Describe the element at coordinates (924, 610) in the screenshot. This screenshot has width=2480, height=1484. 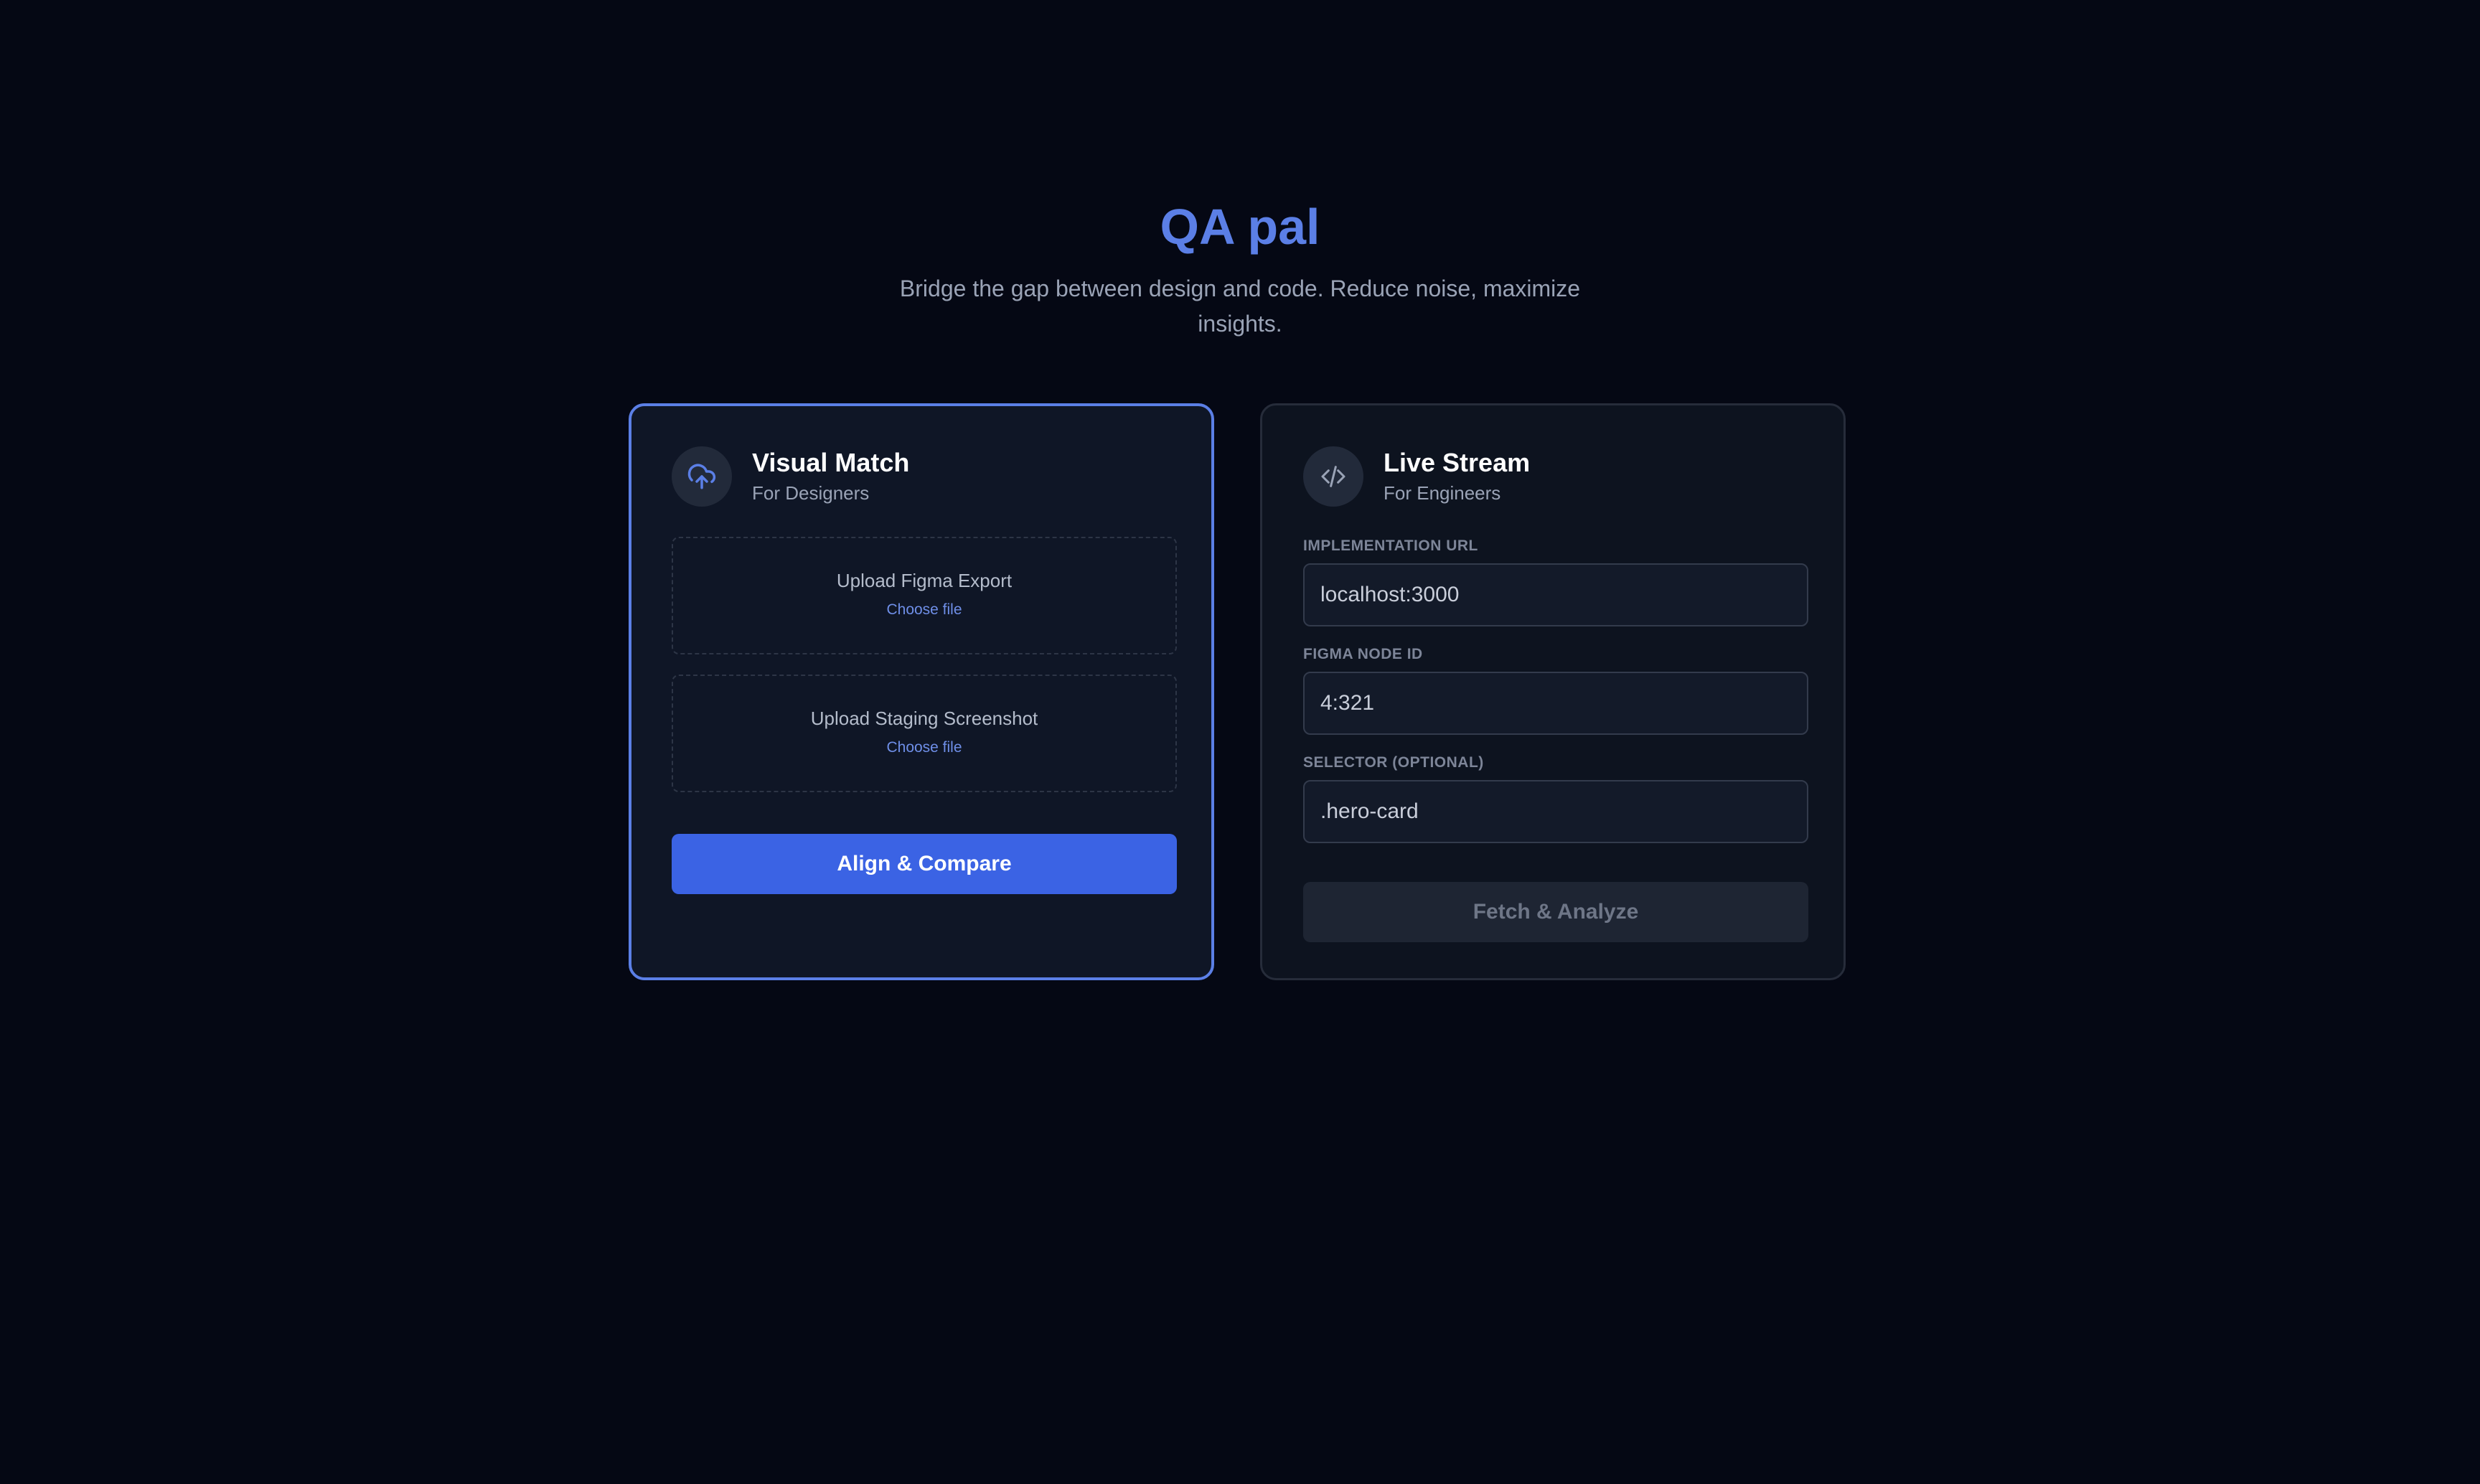
I see `figma-export-choose-file-link: Choose file` at that location.